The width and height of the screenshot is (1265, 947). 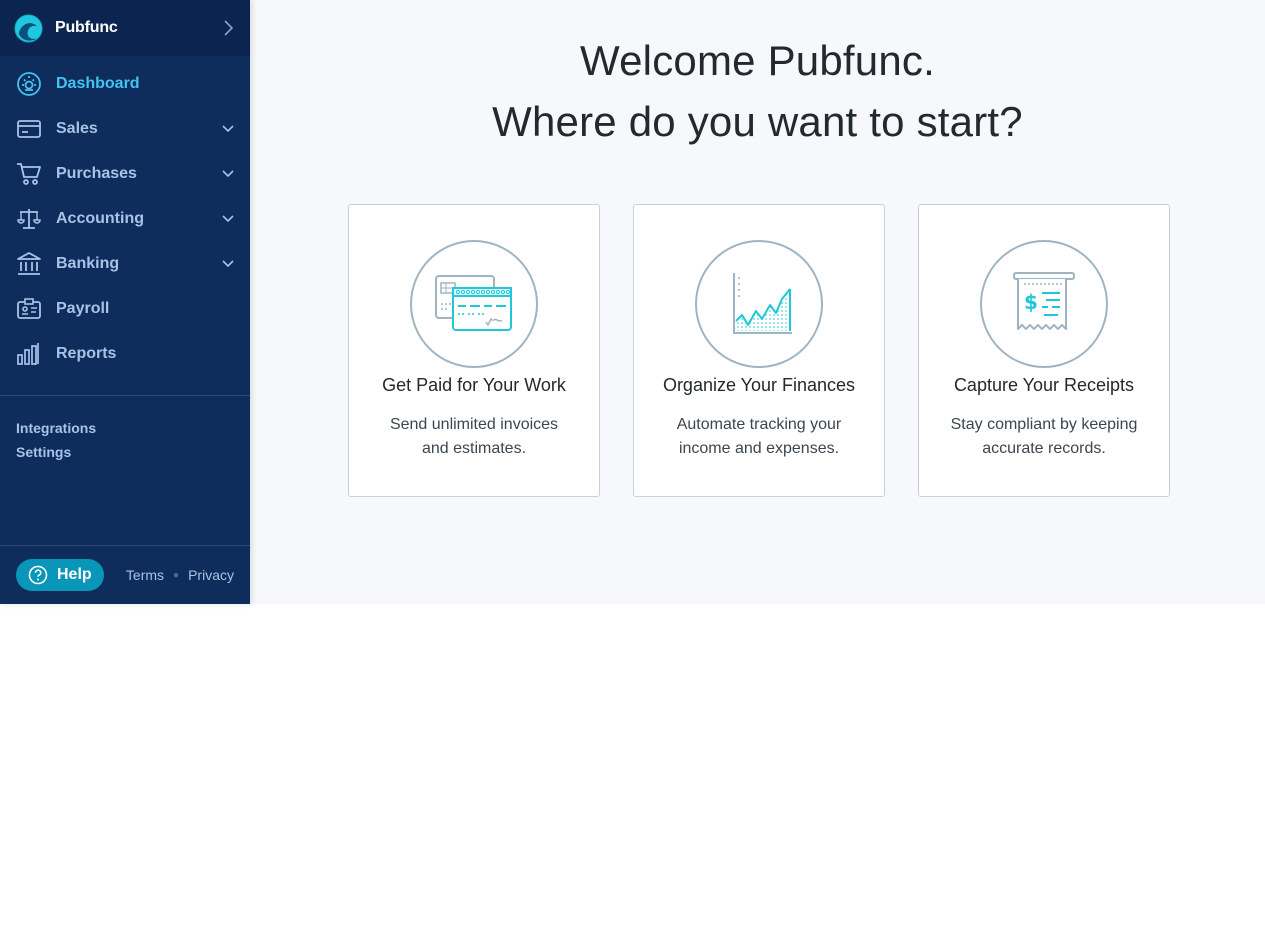 I want to click on help-label: Help, so click(x=74, y=574).